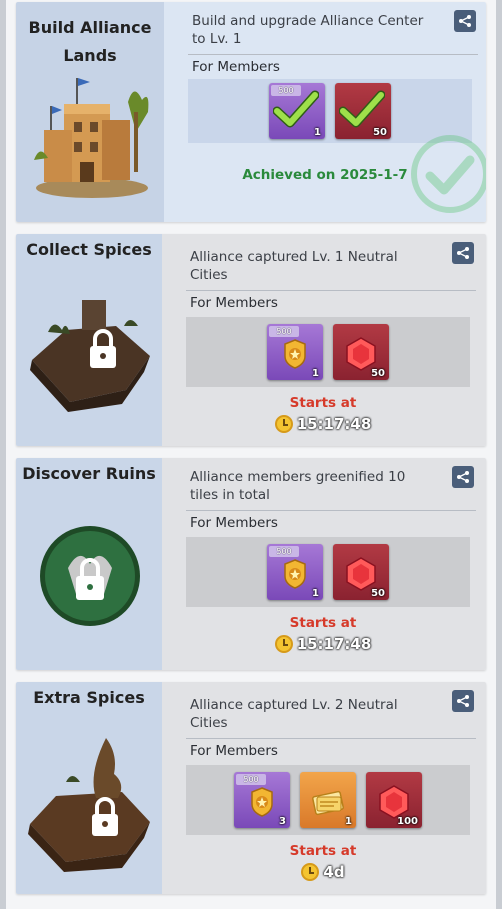 The height and width of the screenshot is (909, 502). What do you see at coordinates (91, 138) in the screenshot?
I see `alliance-building-icon` at bounding box center [91, 138].